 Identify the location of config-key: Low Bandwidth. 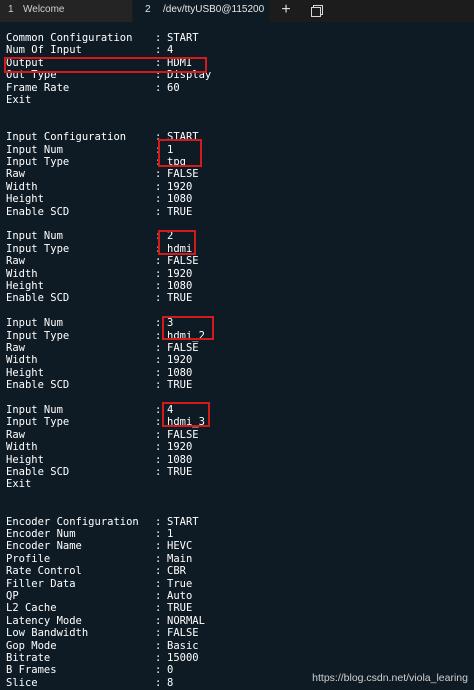
(47, 633).